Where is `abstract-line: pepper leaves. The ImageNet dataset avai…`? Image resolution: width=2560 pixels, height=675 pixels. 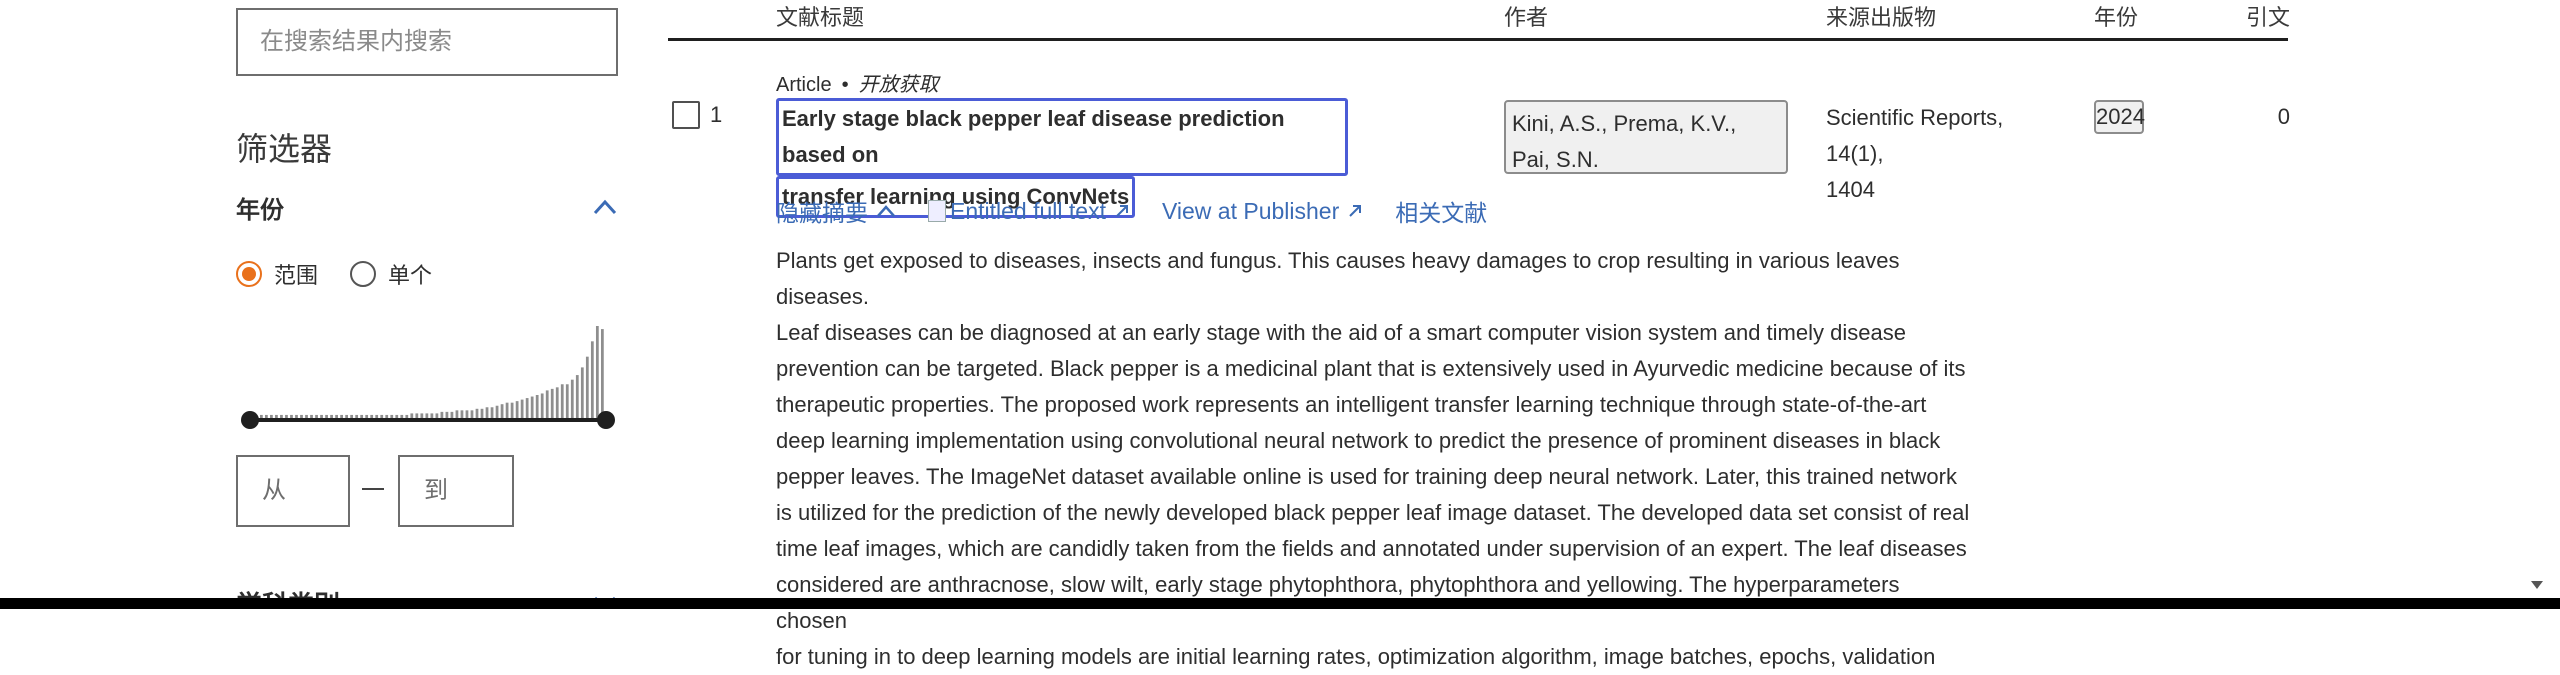
abstract-line: pepper leaves. The ImageNet dataset avai… is located at coordinates (1366, 476).